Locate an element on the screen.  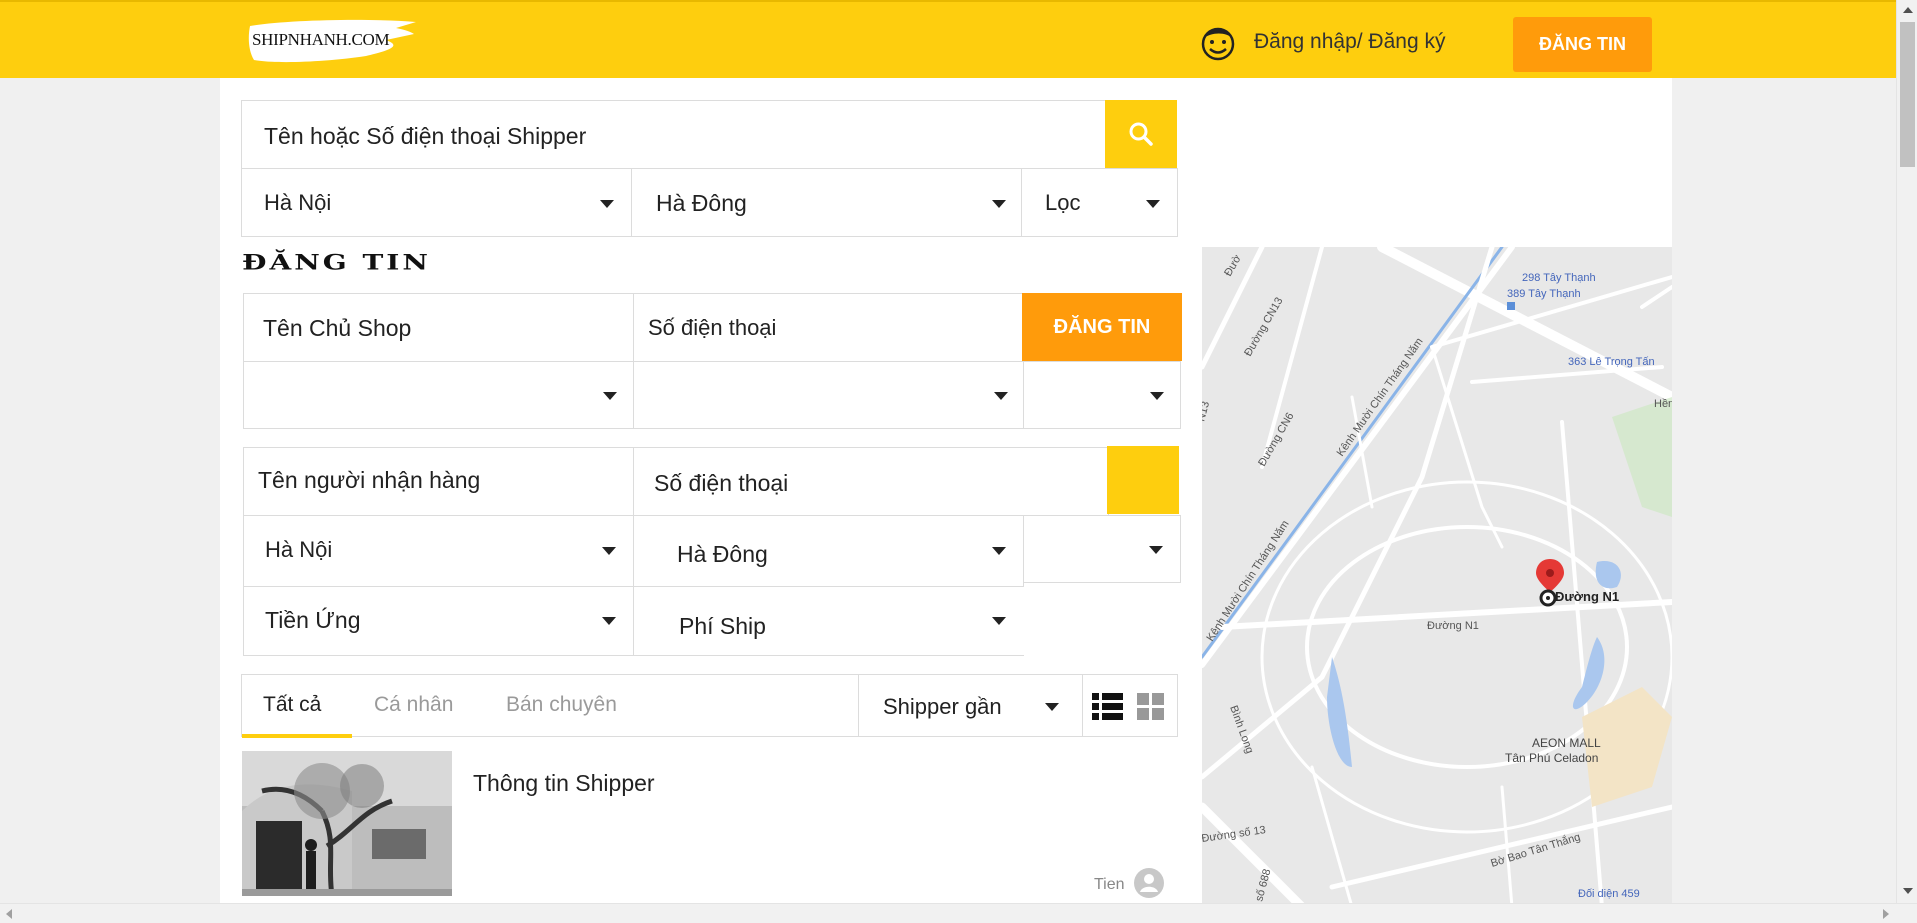
receiver-name-input: Tên người nhận hàng is located at coordinates (438, 481).